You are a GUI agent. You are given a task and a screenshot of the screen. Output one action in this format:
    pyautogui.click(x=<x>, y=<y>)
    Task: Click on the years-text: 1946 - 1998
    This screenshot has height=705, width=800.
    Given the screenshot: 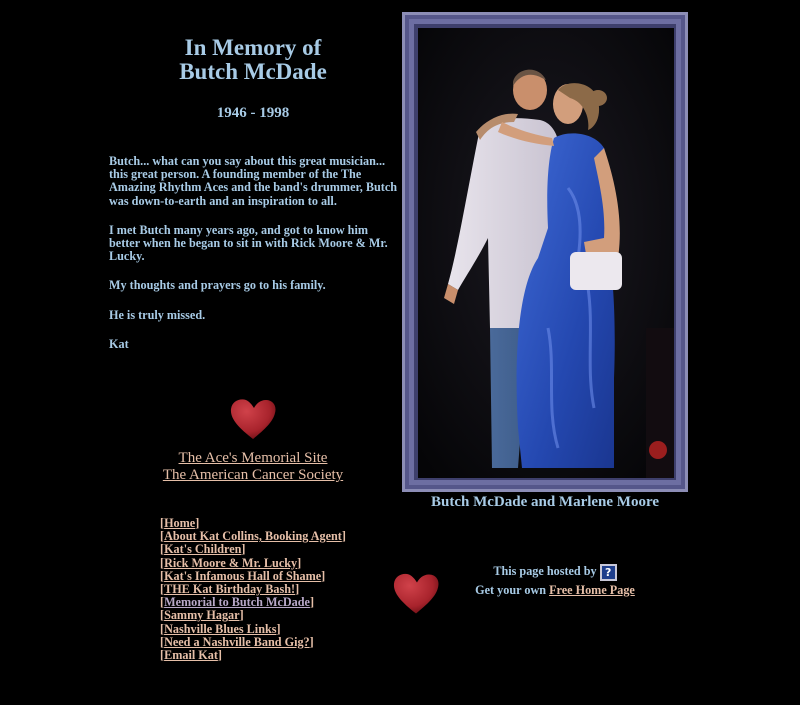 What is the action you would take?
    pyautogui.click(x=253, y=113)
    